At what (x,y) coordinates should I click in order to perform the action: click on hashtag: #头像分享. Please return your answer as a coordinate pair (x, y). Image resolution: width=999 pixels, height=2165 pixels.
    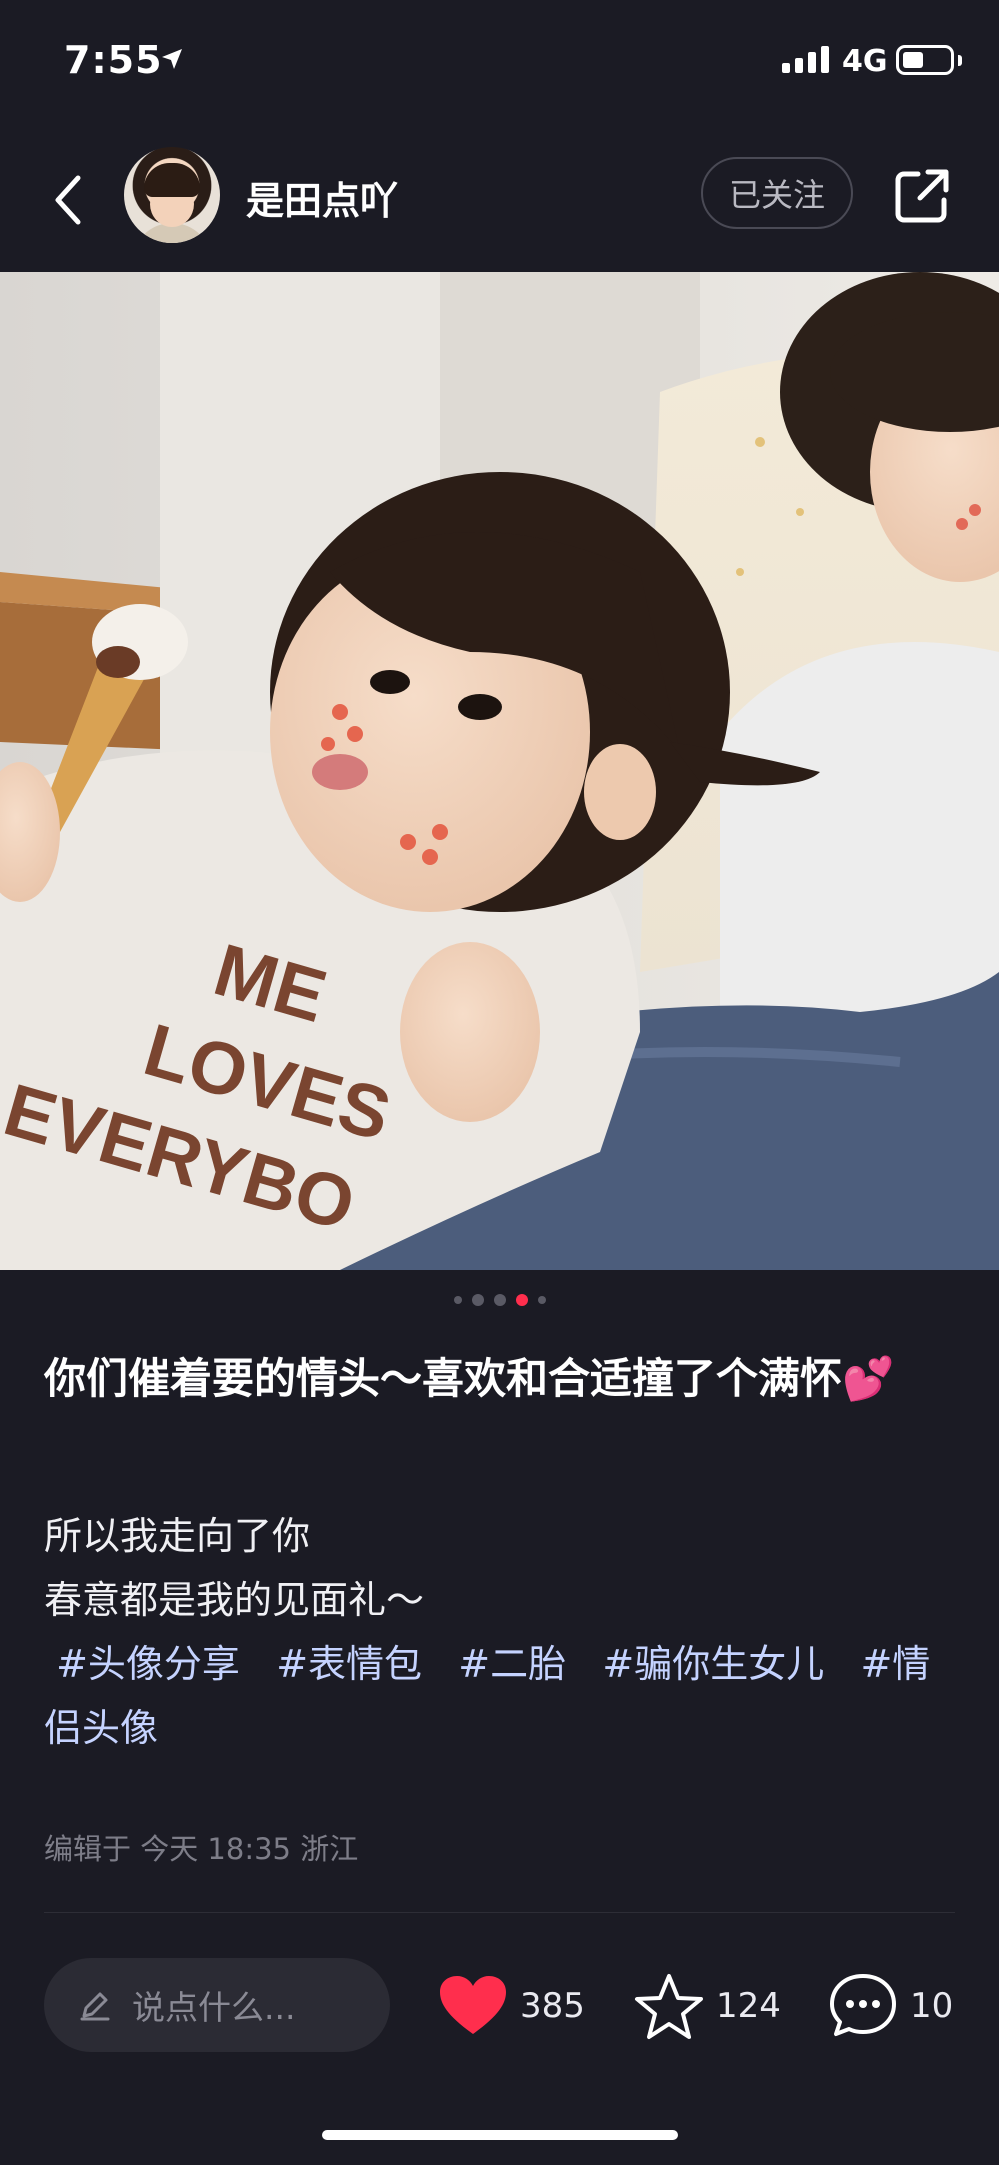
    Looking at the image, I should click on (148, 1664).